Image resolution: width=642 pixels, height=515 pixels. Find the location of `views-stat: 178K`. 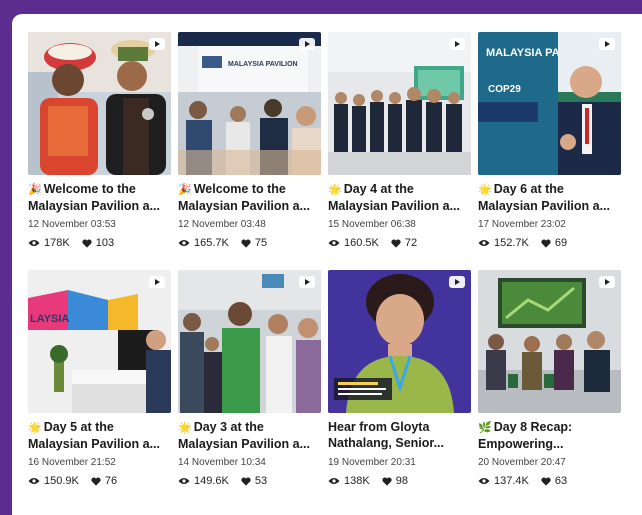

views-stat: 178K is located at coordinates (49, 243).